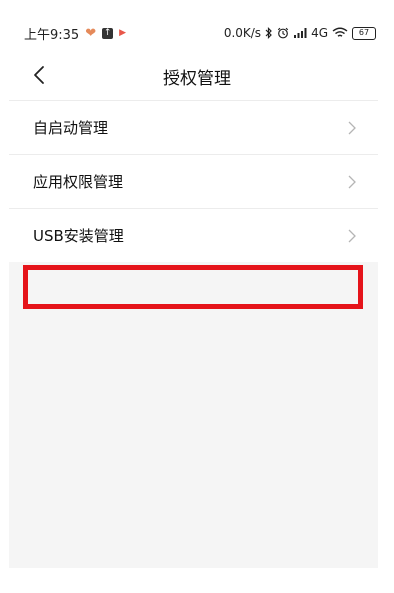  I want to click on network-speed: 0.0K/s, so click(242, 33).